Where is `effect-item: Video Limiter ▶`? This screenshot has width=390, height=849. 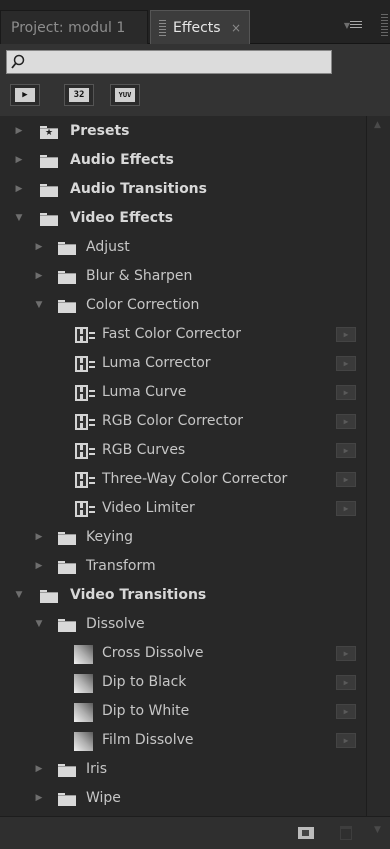
effect-item: Video Limiter ▶ is located at coordinates (183, 508).